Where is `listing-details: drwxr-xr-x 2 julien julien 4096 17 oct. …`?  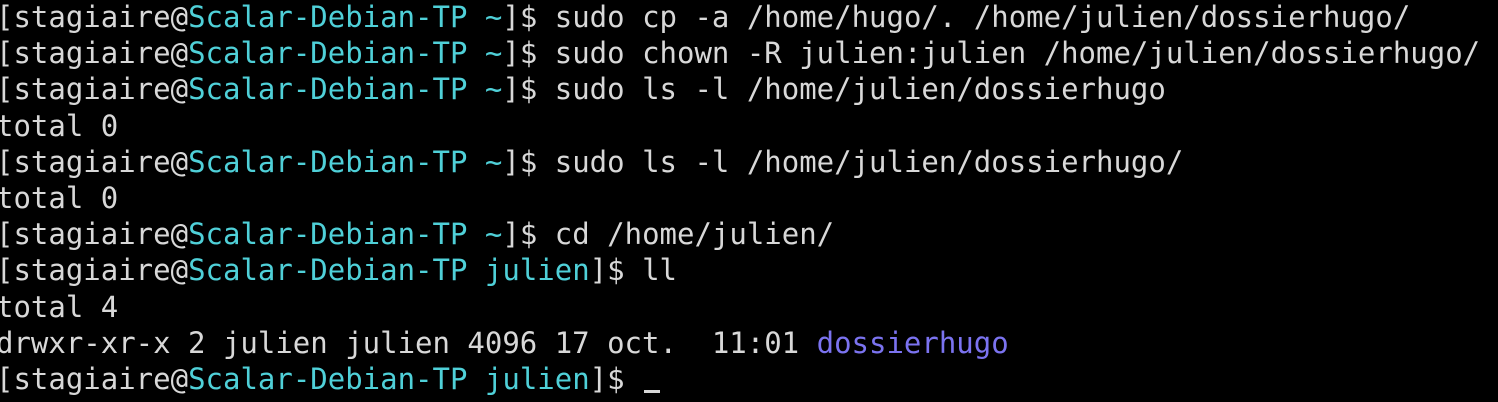
listing-details: drwxr-xr-x 2 julien julien 4096 17 oct. … is located at coordinates (408, 342).